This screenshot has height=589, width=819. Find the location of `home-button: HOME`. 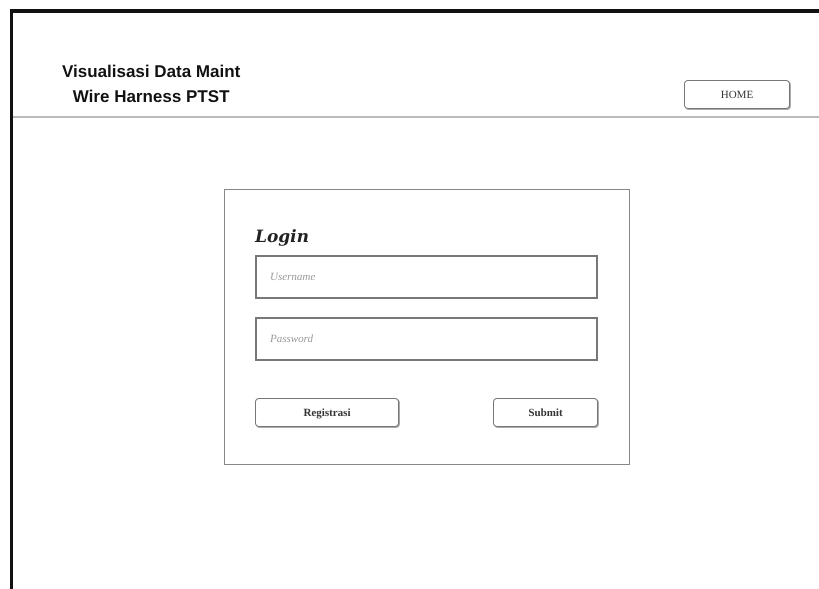

home-button: HOME is located at coordinates (737, 94).